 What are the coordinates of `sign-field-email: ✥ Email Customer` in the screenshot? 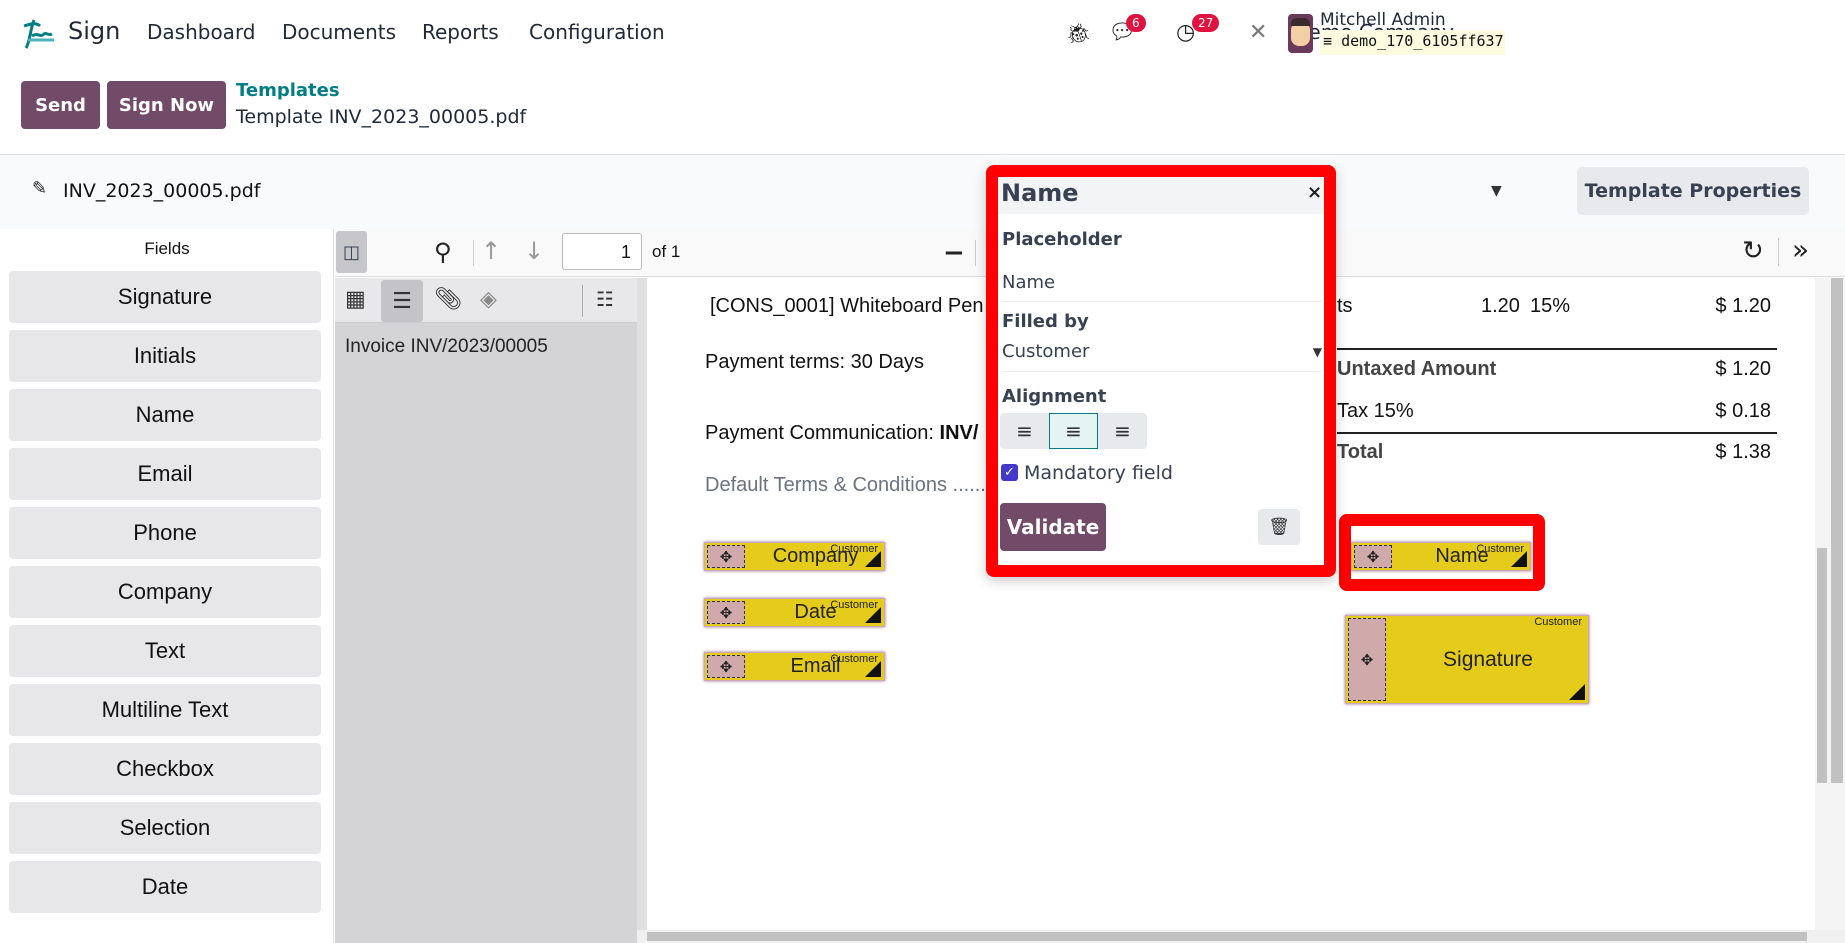 It's located at (794, 666).